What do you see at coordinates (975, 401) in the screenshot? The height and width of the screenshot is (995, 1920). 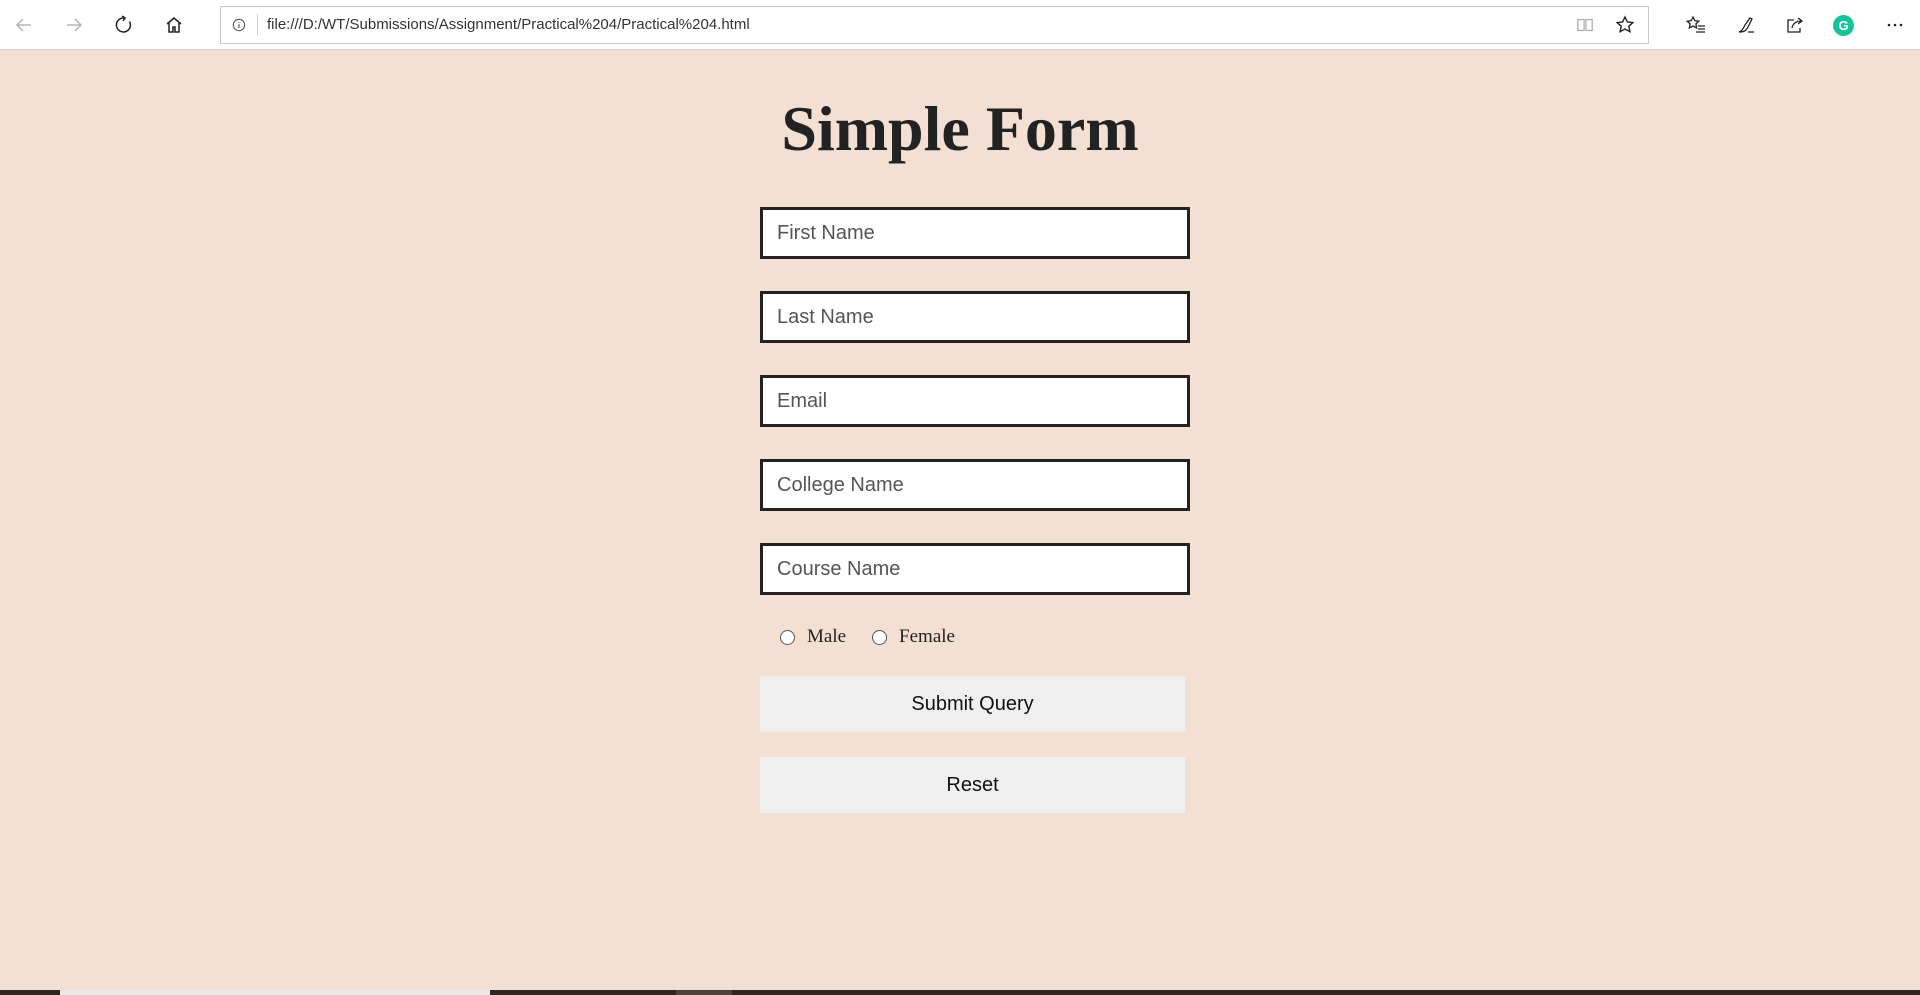 I see `email-input` at bounding box center [975, 401].